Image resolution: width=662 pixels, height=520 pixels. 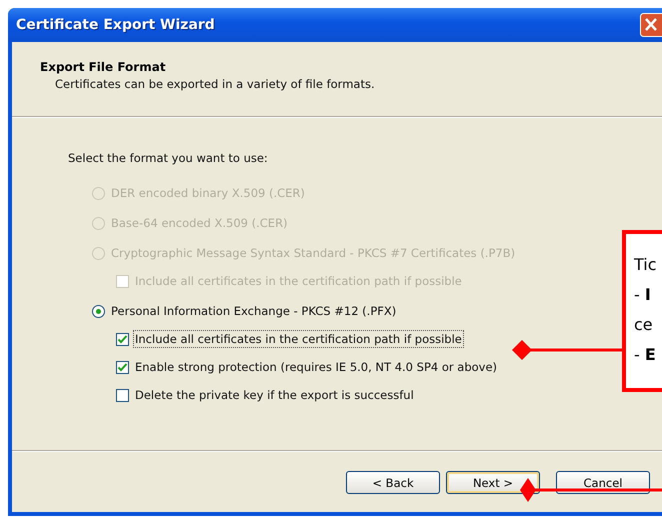 What do you see at coordinates (103, 67) in the screenshot?
I see `page-heading: Export File Format` at bounding box center [103, 67].